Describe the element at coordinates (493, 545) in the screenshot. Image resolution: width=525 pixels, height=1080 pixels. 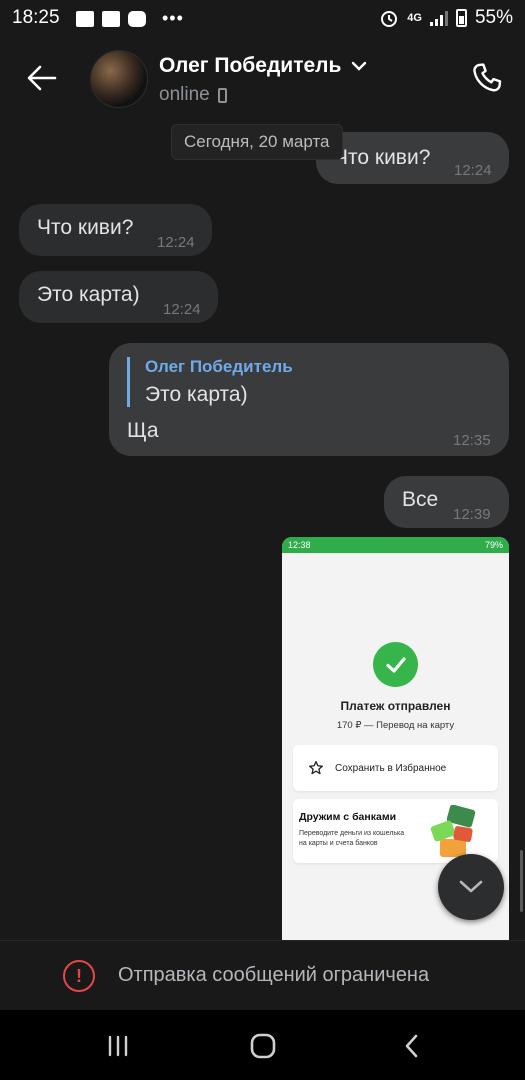
I see `attachment-battery: 79%` at that location.